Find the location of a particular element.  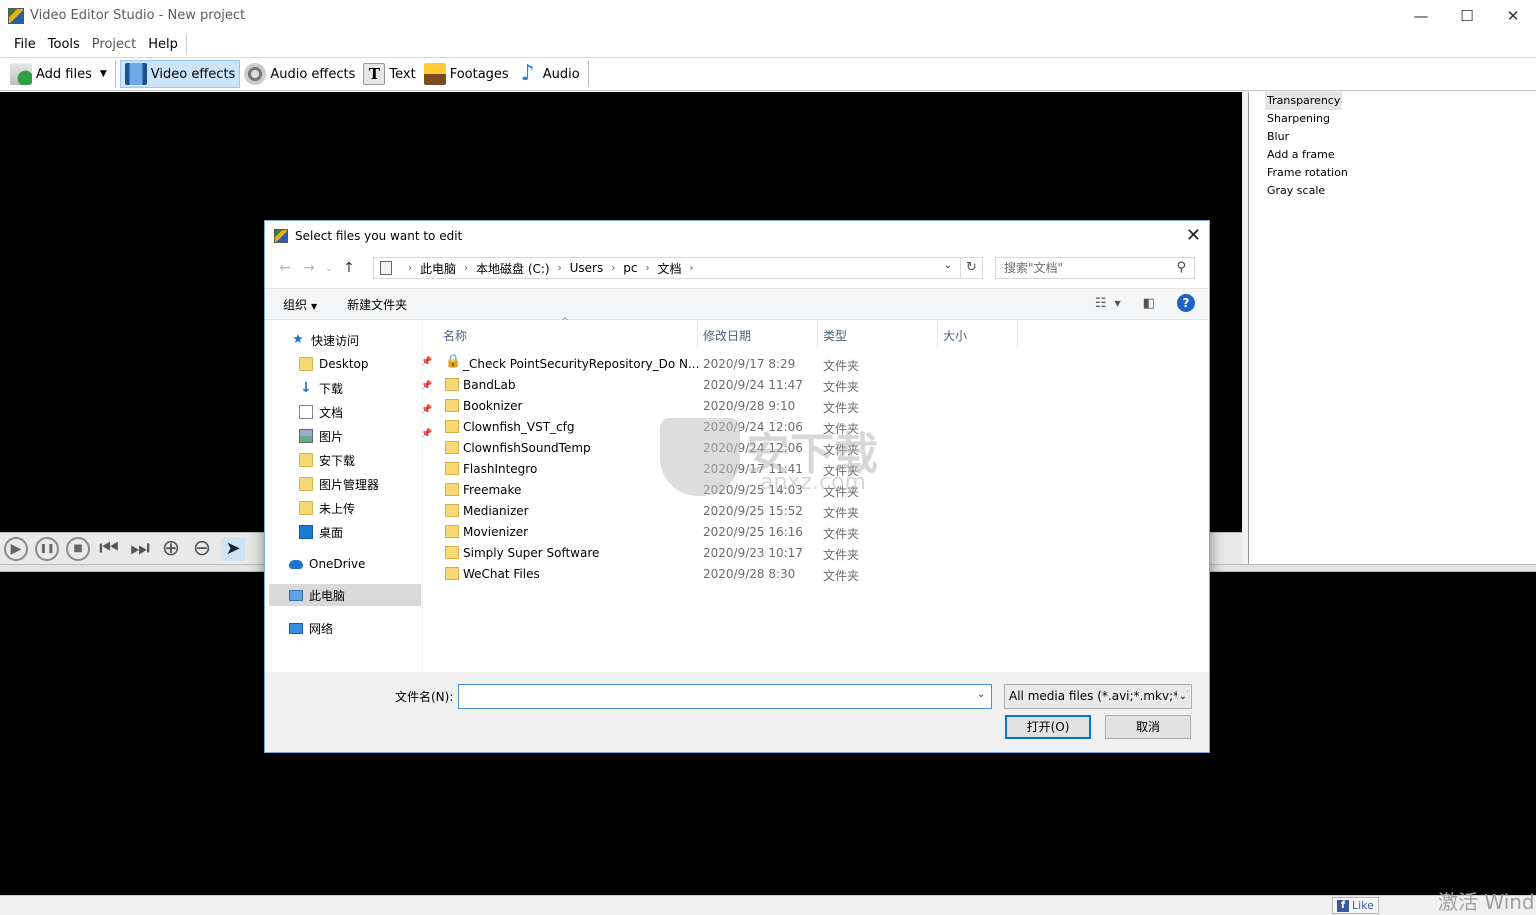

nav-picture-manager: 图片管理器 is located at coordinates (339, 484).